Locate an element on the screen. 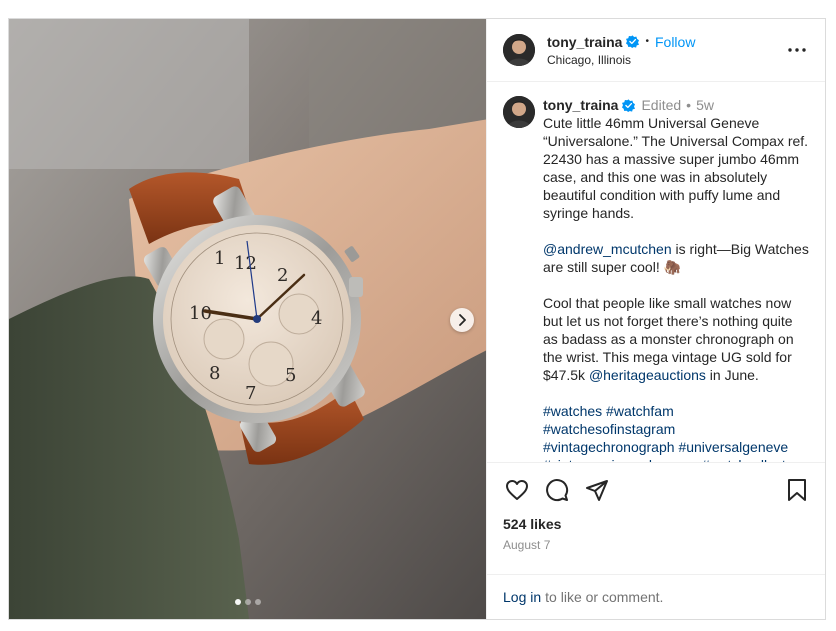 This screenshot has height=631, width=836. save-button is located at coordinates (797, 490).